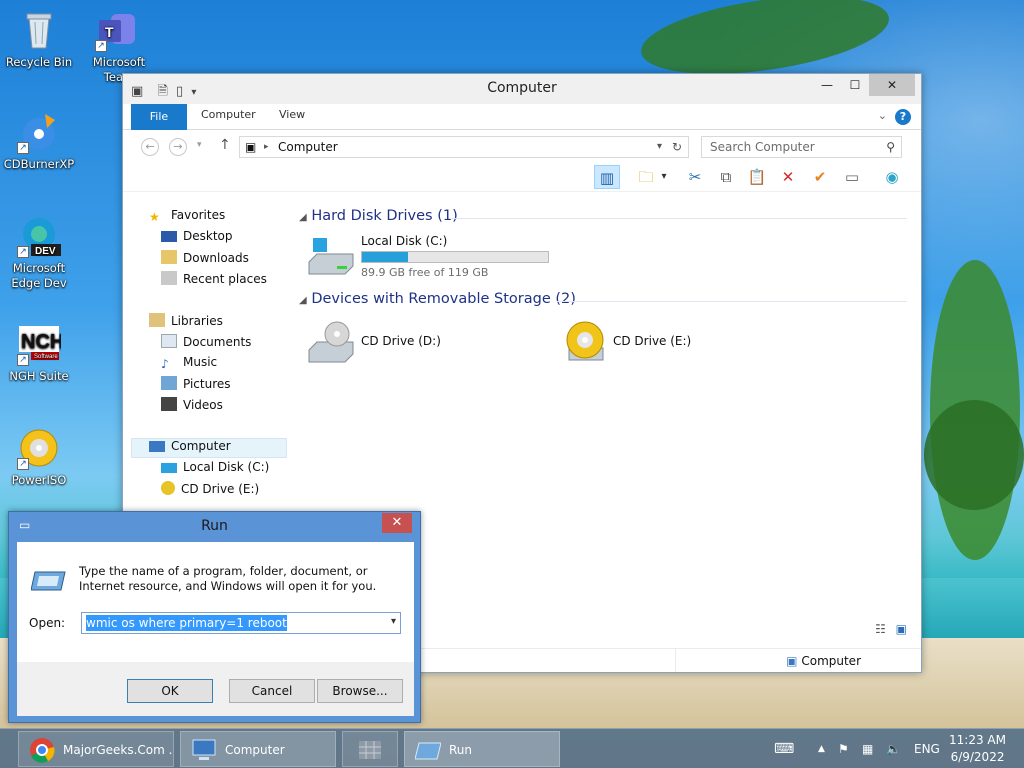 This screenshot has width=1024, height=768. Describe the element at coordinates (154, 217) in the screenshot. I see `star-icon: ★` at that location.